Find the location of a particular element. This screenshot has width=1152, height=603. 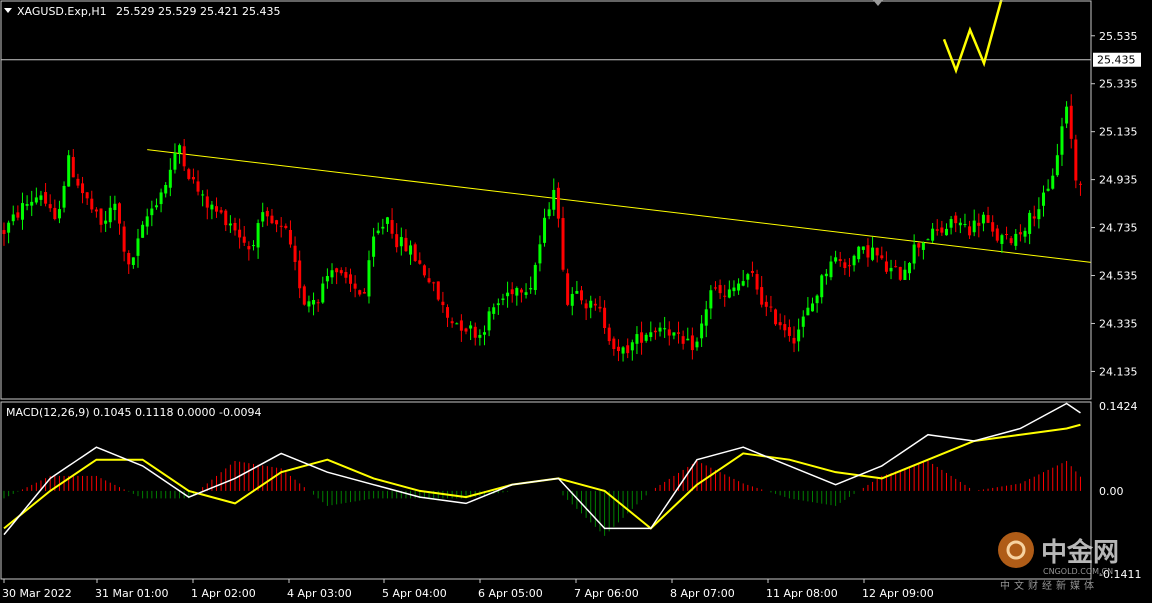

ohlc-values: 25.529 25.529 25.421 25.435 is located at coordinates (198, 11).